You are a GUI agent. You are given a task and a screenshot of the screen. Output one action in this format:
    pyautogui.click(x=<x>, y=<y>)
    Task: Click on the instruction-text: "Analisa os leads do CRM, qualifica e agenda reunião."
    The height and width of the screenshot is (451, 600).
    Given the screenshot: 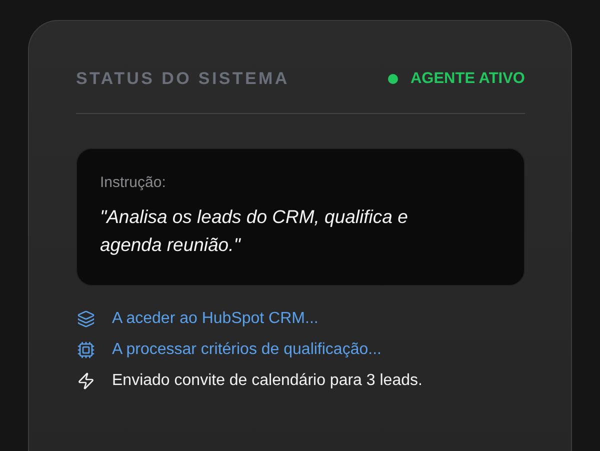 What is the action you would take?
    pyautogui.click(x=254, y=231)
    